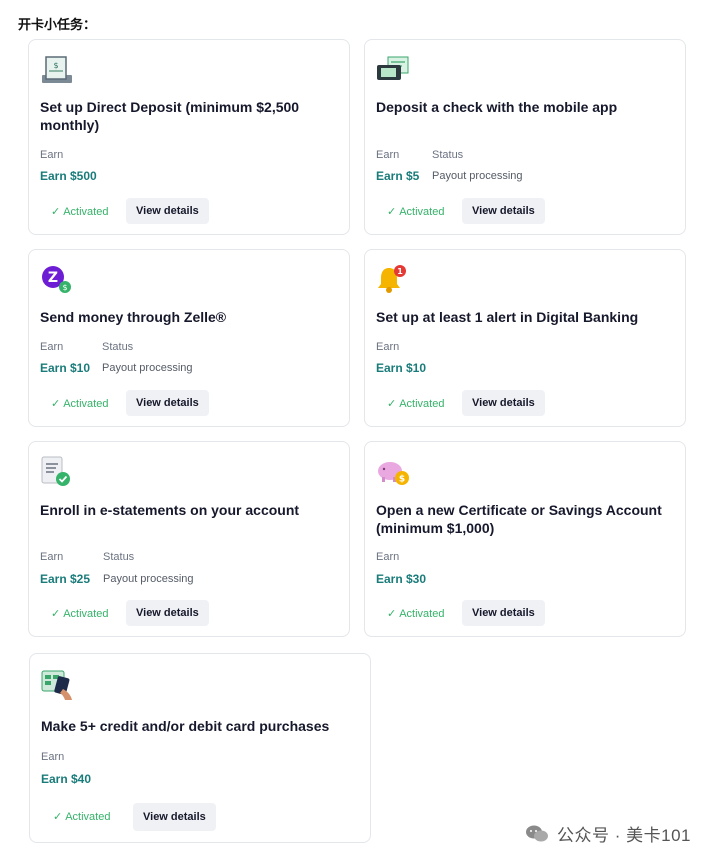  What do you see at coordinates (58, 684) in the screenshot?
I see `card-purchase-icon` at bounding box center [58, 684].